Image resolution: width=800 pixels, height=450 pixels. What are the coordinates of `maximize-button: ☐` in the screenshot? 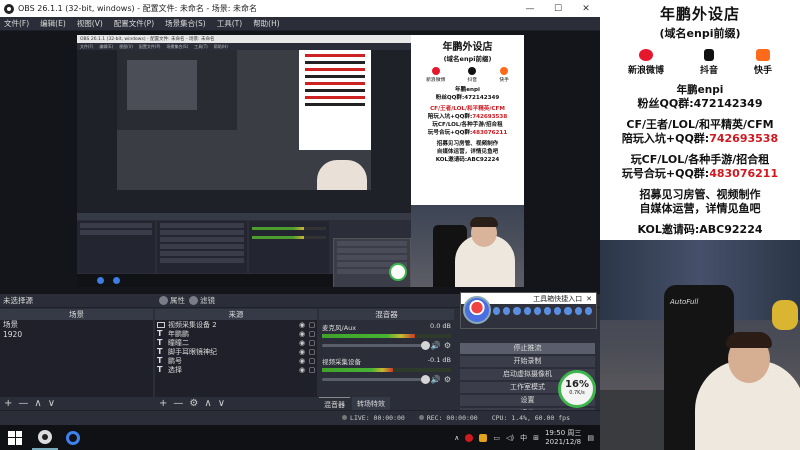 It's located at (558, 8).